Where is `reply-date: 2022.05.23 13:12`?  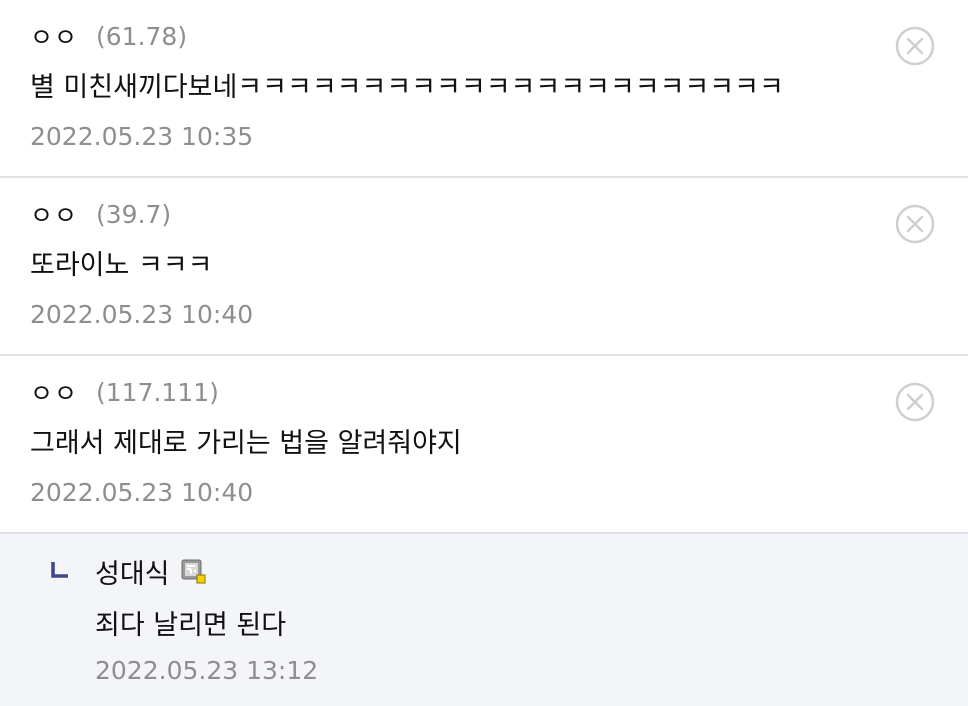 reply-date: 2022.05.23 13:12 is located at coordinates (207, 670).